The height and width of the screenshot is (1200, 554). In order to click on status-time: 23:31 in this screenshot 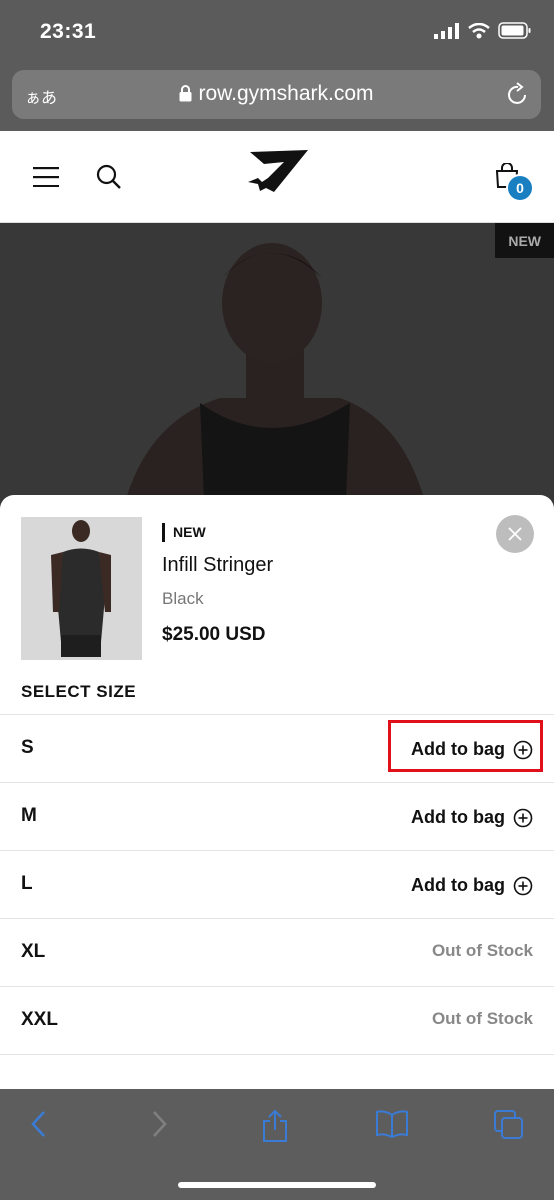, I will do `click(68, 31)`.